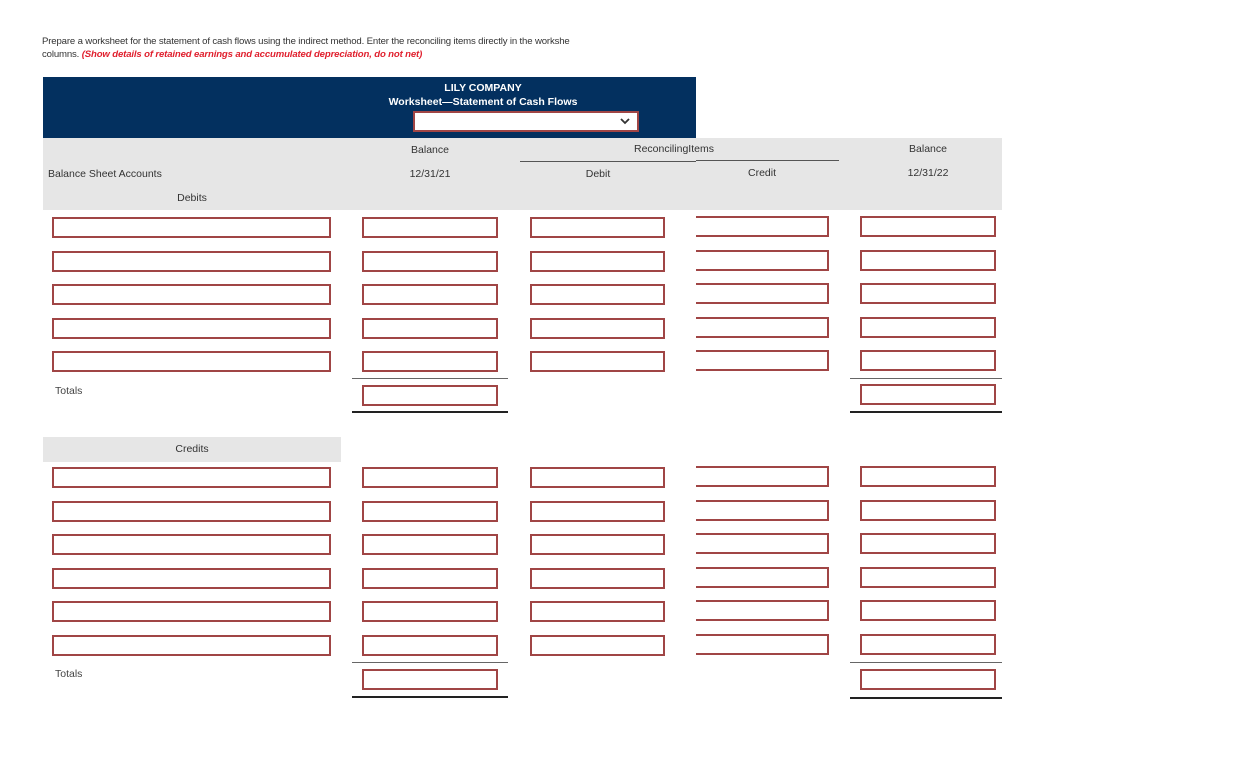 The image size is (1248, 758). I want to click on reconciling-rule-right, so click(767, 160).